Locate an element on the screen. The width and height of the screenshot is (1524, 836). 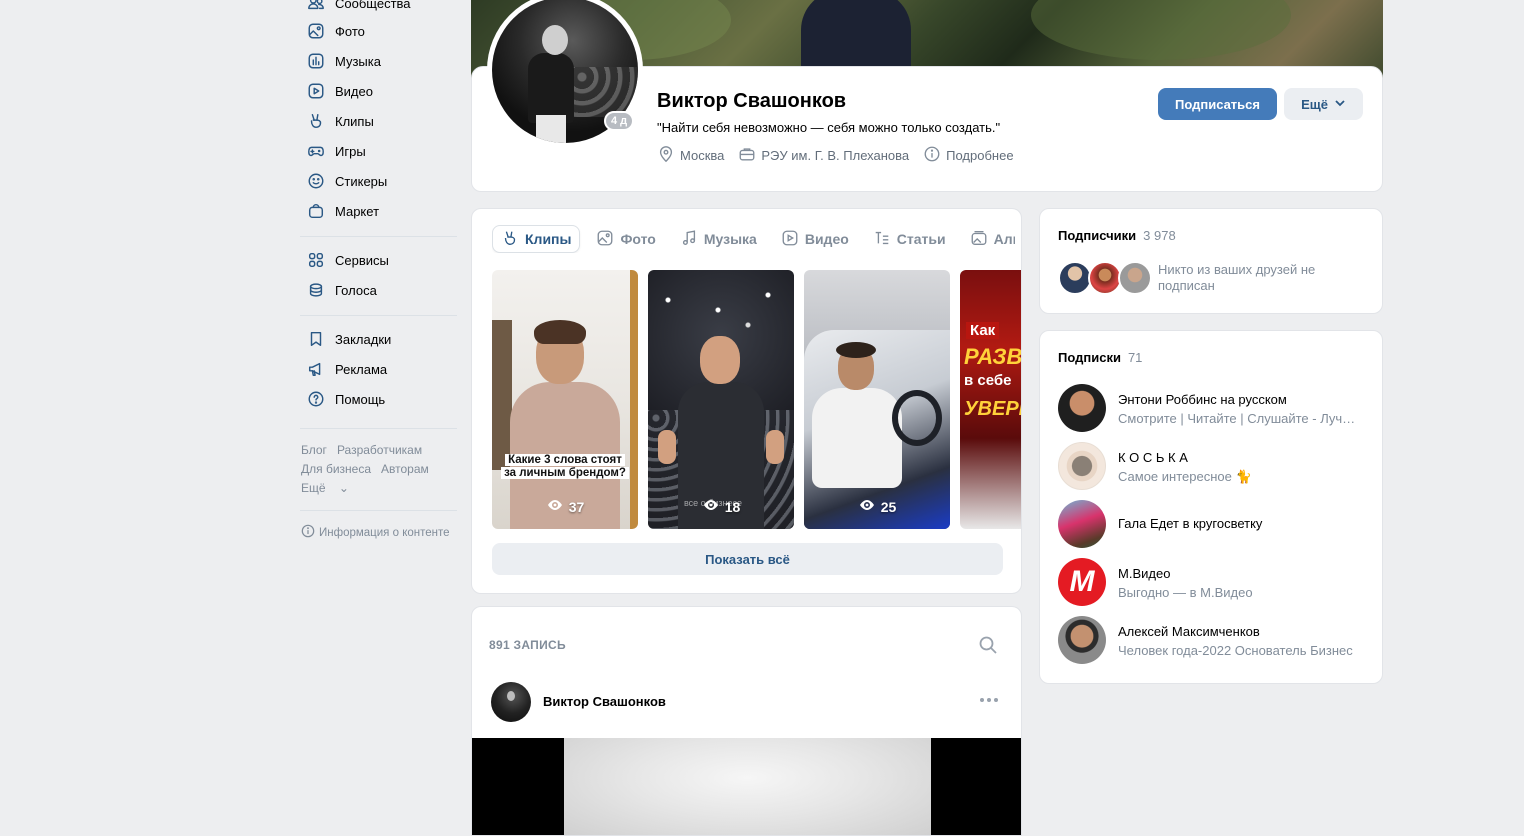
music-icon is located at coordinates (316, 61).